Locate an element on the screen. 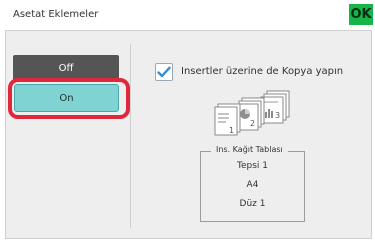  on-button: On is located at coordinates (66, 98).